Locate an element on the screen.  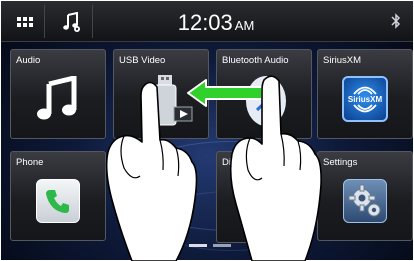
tile-settings: Settings is located at coordinates (365, 196).